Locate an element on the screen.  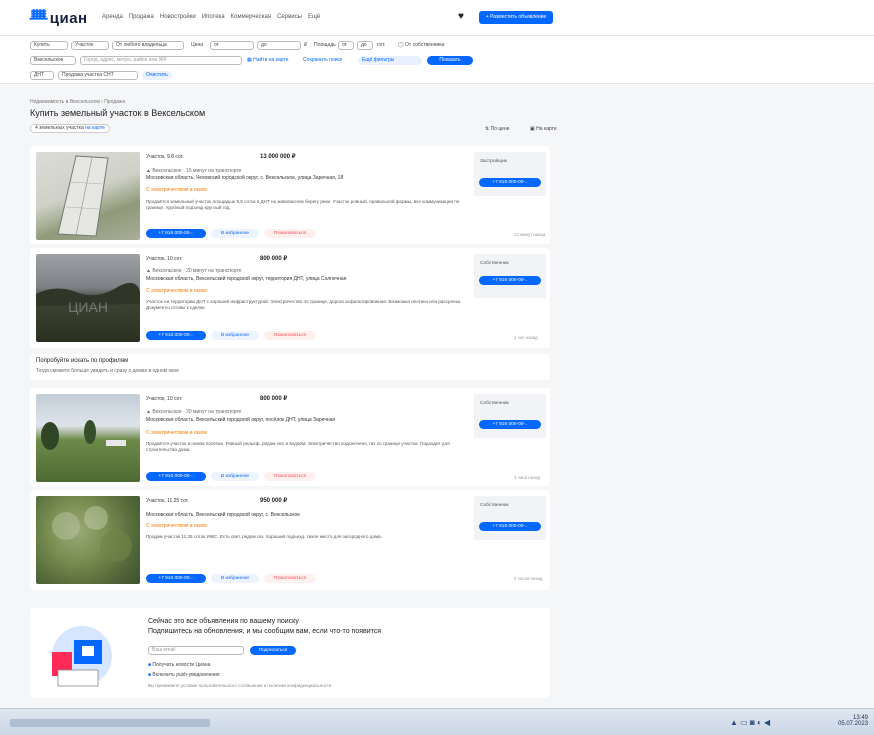
results-map-link: на карте is located at coordinates (95, 128).